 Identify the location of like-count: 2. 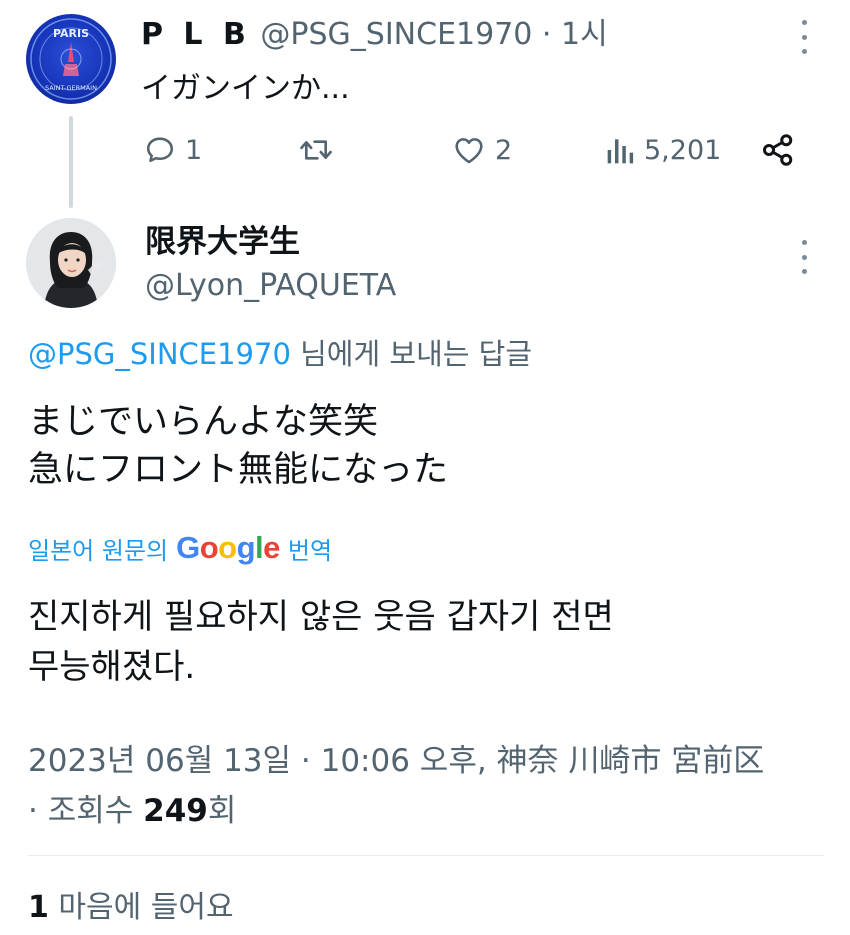
(504, 150).